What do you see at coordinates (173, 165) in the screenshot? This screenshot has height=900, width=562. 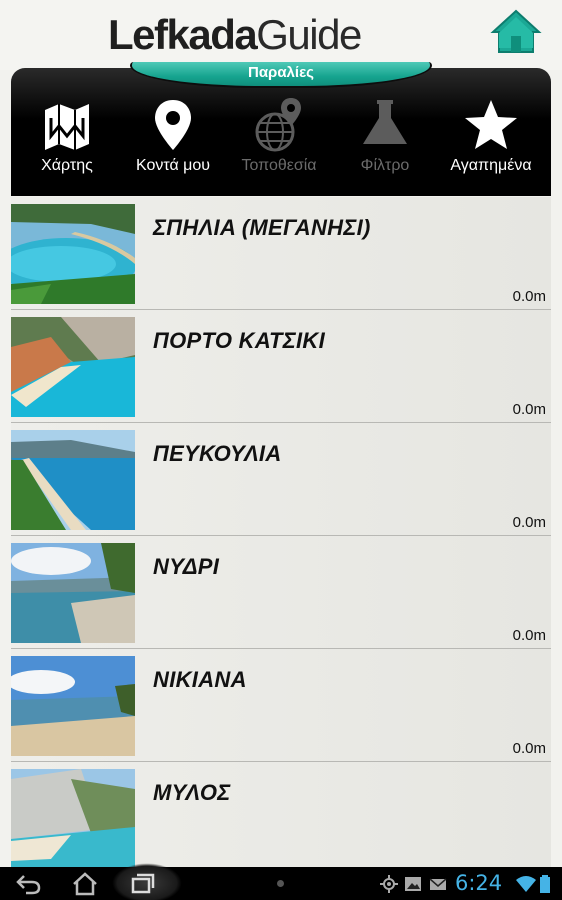 I see `toolbar-nearby-label: Κοντά μου` at bounding box center [173, 165].